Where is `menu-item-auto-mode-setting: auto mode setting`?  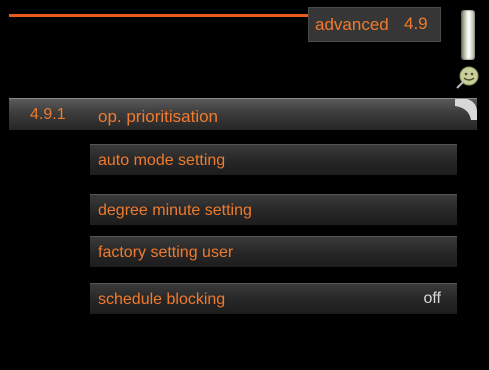
menu-item-auto-mode-setting: auto mode setting is located at coordinates (273, 159).